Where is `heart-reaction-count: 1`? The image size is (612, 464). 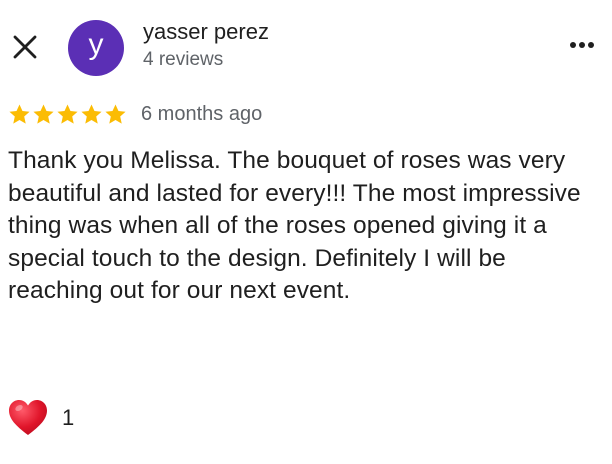
heart-reaction-count: 1 is located at coordinates (68, 417).